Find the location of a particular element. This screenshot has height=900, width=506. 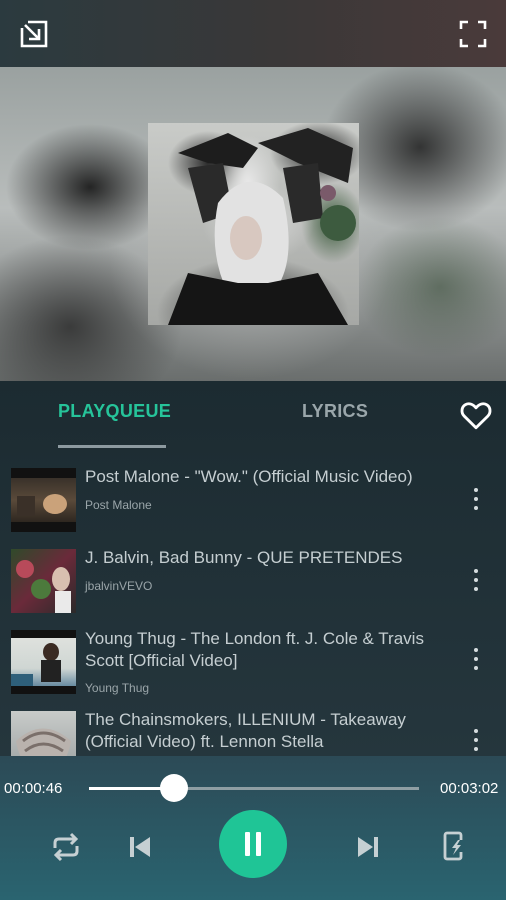

next-icon is located at coordinates (368, 847).